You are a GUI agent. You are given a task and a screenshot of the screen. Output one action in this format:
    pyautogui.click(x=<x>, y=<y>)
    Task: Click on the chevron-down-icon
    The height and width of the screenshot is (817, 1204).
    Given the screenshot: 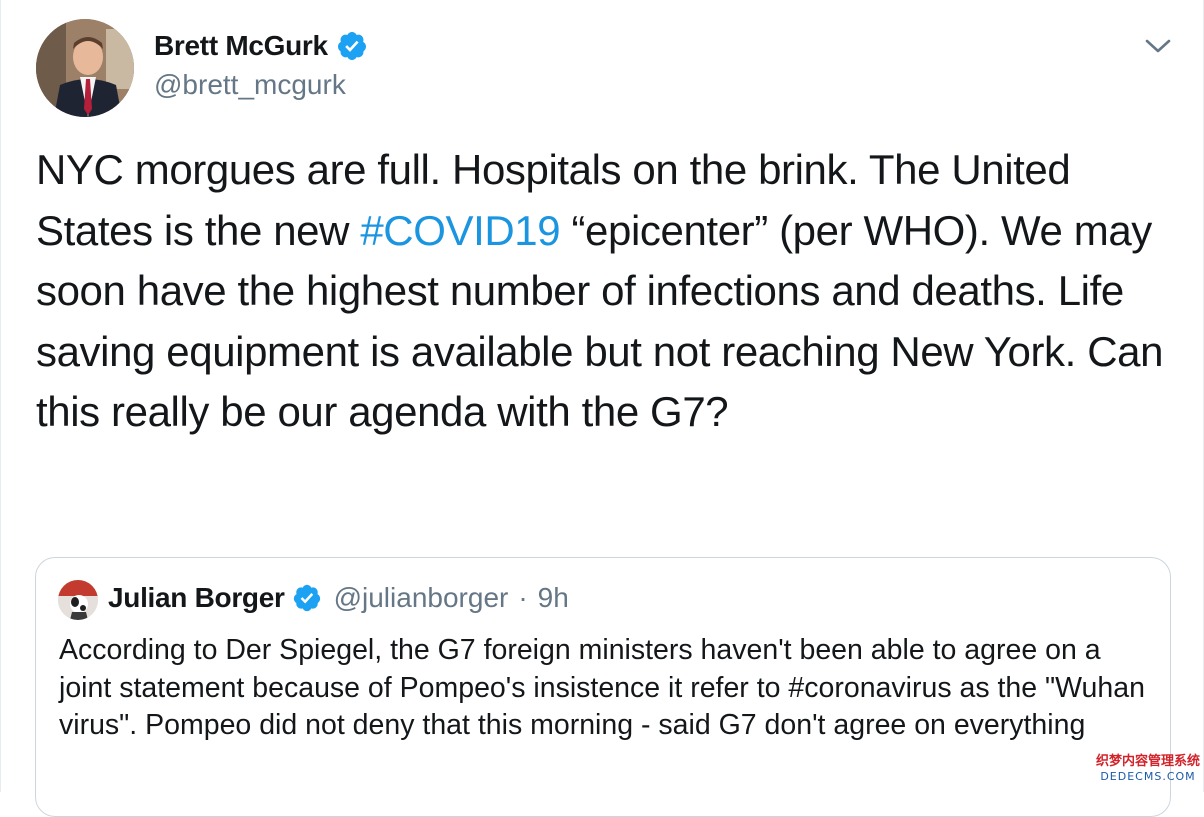 What is the action you would take?
    pyautogui.click(x=1158, y=46)
    